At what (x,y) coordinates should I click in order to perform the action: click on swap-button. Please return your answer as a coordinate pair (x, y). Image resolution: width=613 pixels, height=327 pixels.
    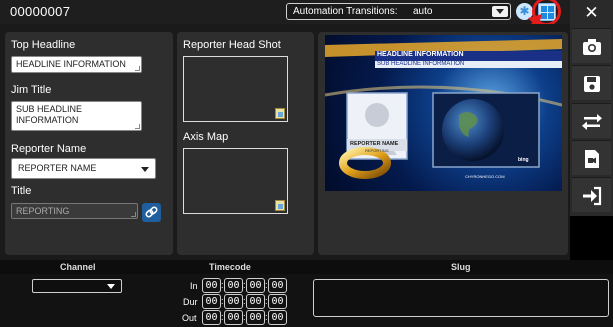
    Looking at the image, I should click on (591, 120).